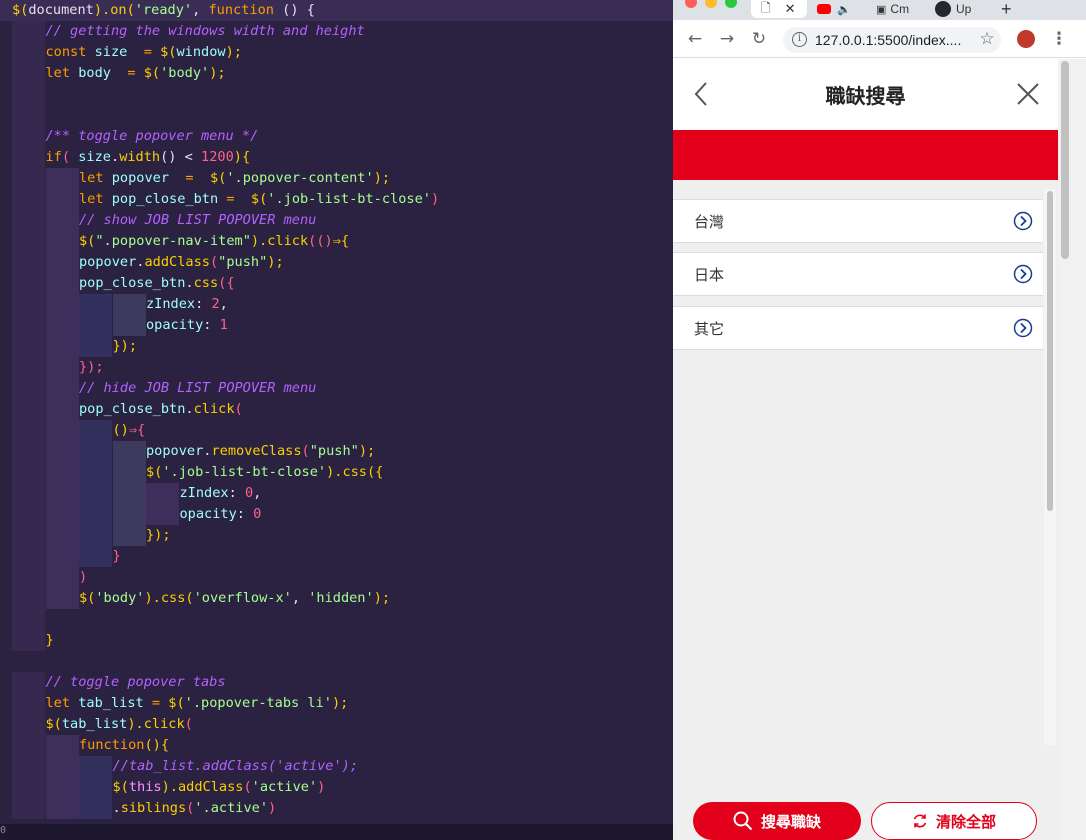 The image size is (1086, 840). What do you see at coordinates (234, 598) in the screenshot?
I see `code-line: $('body').css('overflow-x', 'hidden');` at bounding box center [234, 598].